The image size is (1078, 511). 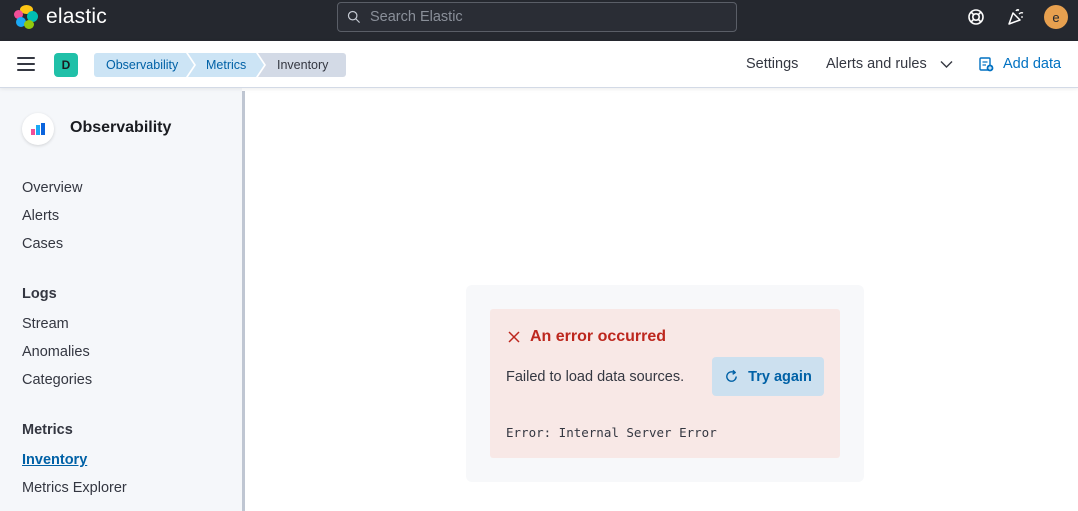 What do you see at coordinates (47, 430) in the screenshot?
I see `sidebar-heading-metrics: Metrics` at bounding box center [47, 430].